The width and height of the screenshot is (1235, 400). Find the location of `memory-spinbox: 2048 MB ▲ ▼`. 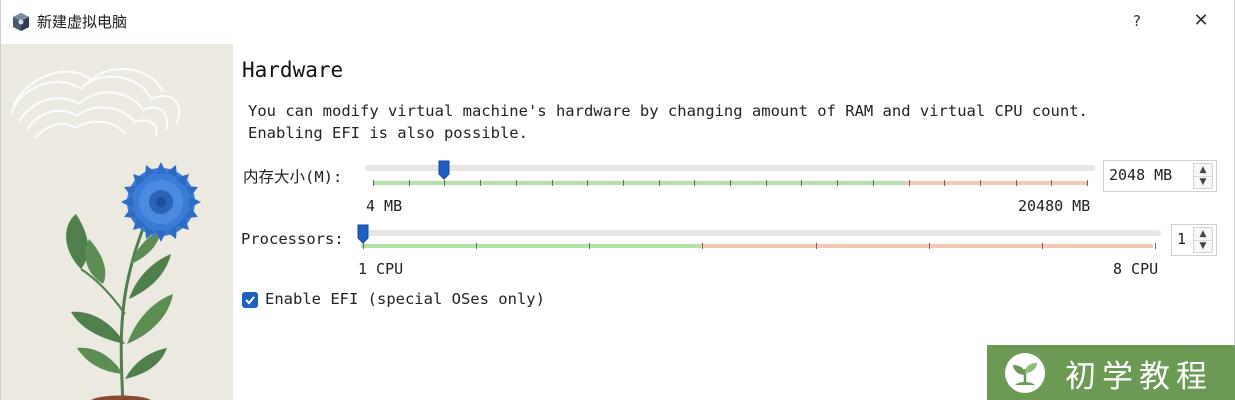

memory-spinbox: 2048 MB ▲ ▼ is located at coordinates (1160, 176).